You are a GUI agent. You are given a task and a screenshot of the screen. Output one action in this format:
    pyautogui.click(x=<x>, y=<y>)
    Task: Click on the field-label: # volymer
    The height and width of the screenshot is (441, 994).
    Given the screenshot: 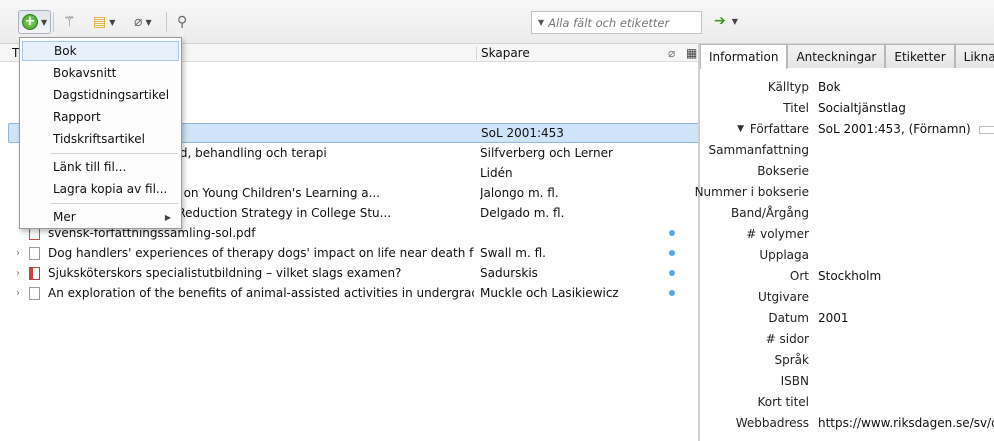 What is the action you would take?
    pyautogui.click(x=777, y=234)
    